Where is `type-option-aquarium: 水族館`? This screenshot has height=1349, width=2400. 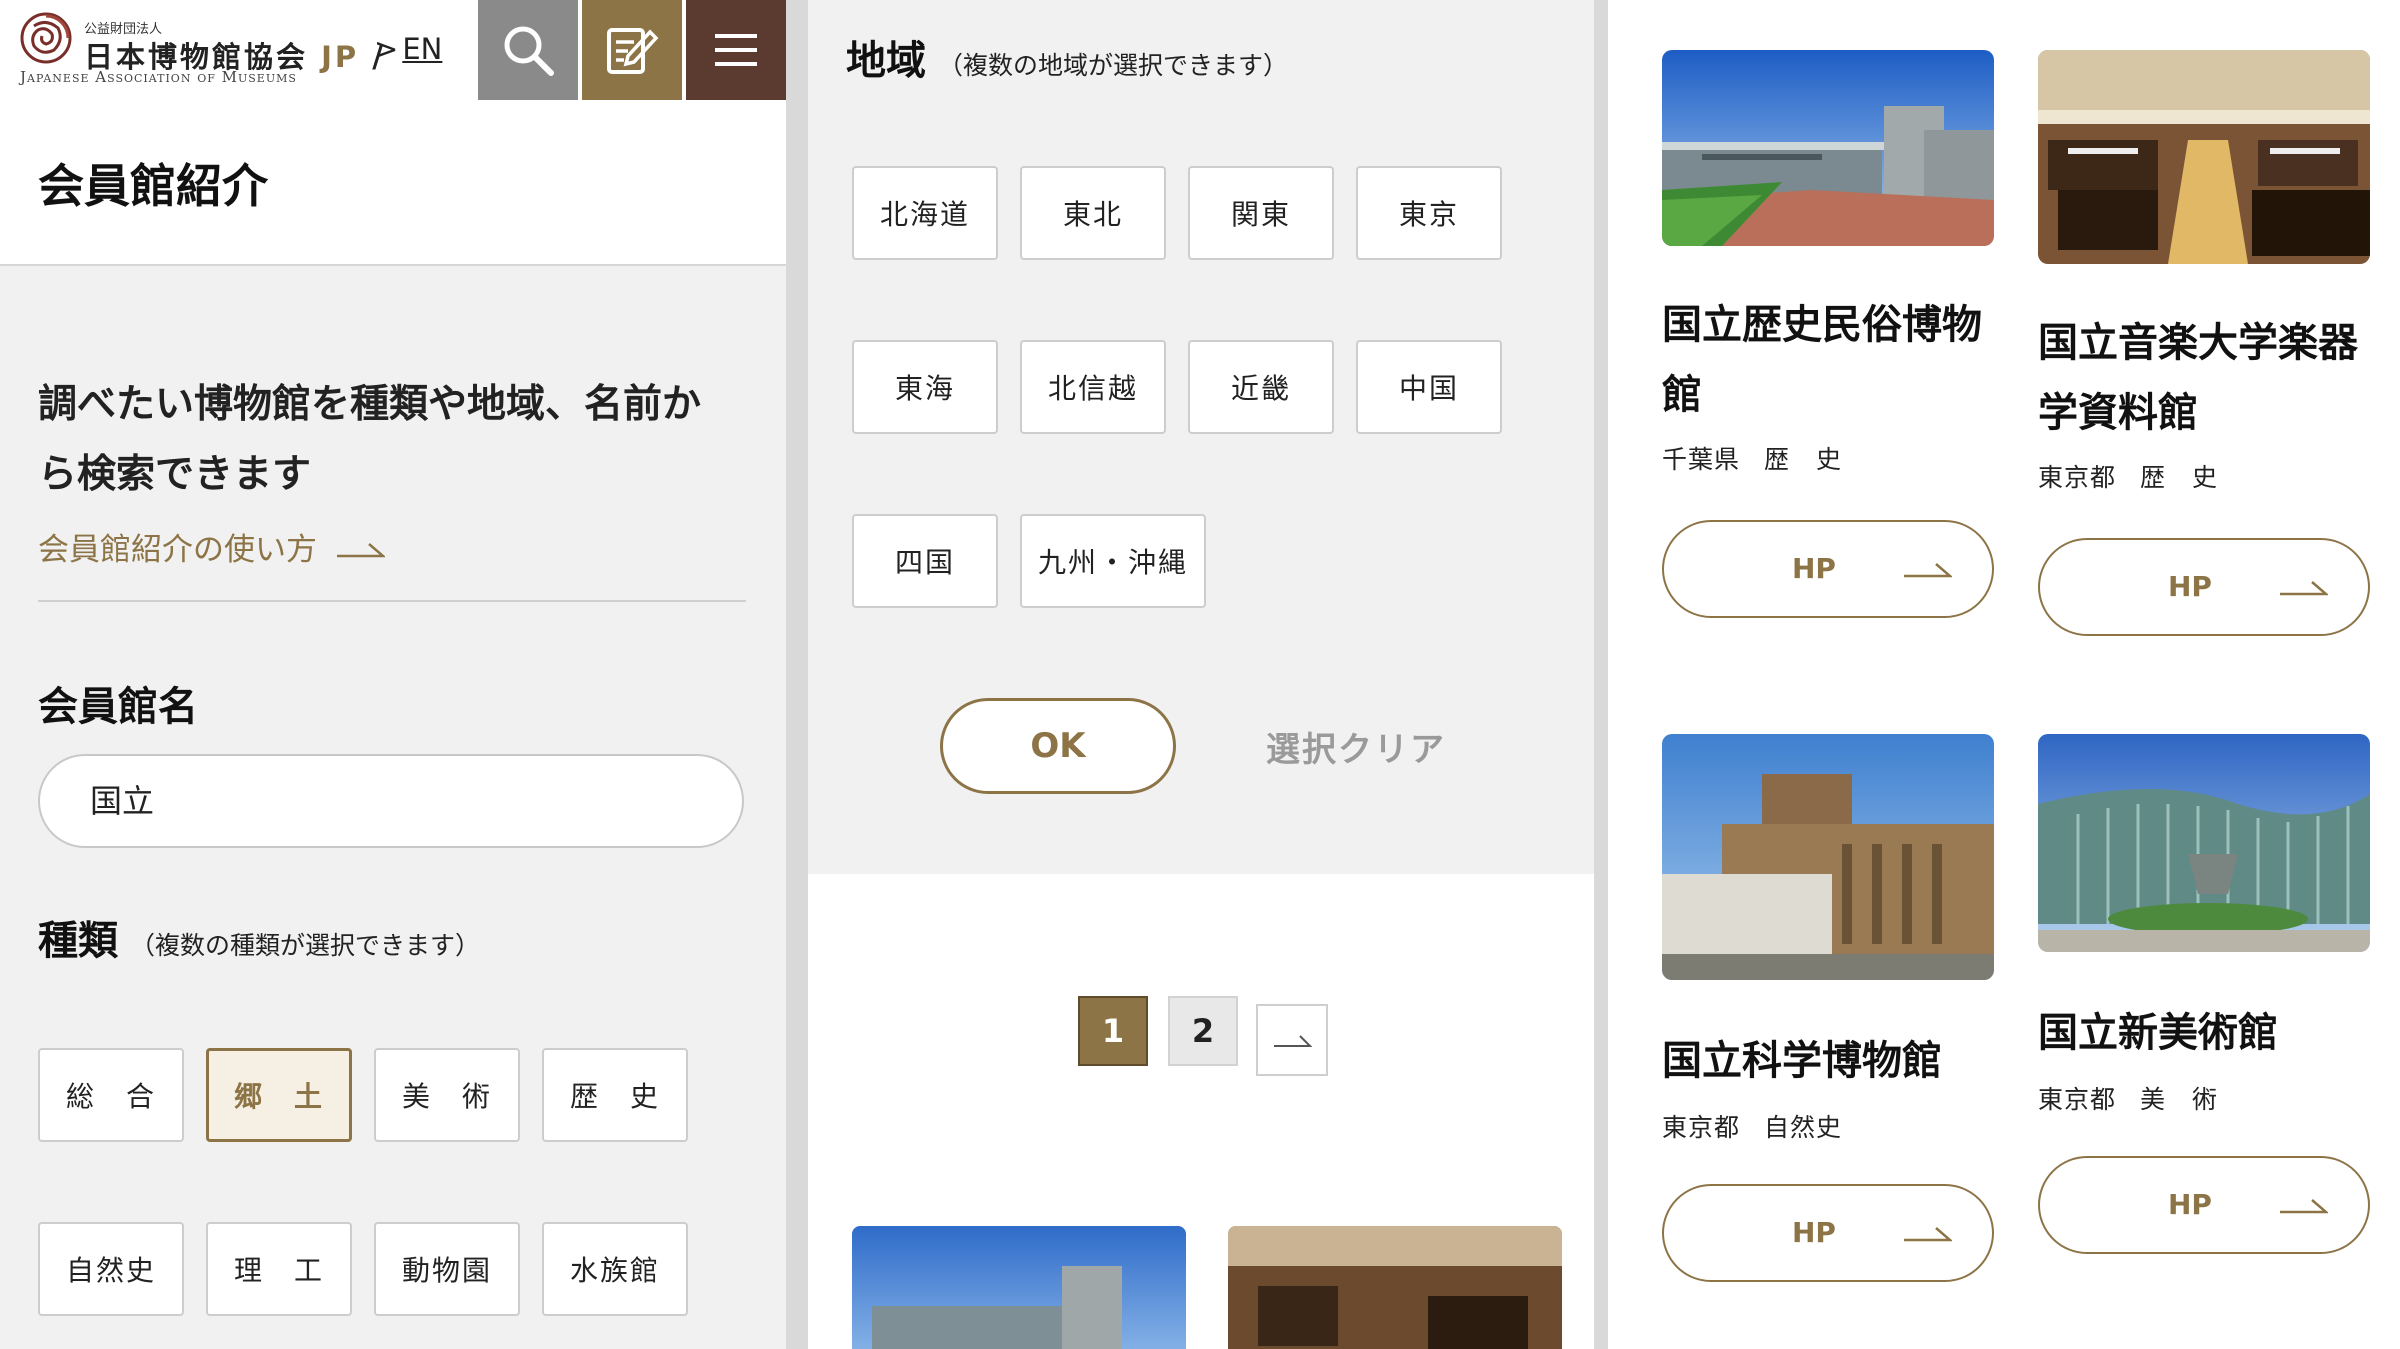
type-option-aquarium: 水族館 is located at coordinates (615, 1269).